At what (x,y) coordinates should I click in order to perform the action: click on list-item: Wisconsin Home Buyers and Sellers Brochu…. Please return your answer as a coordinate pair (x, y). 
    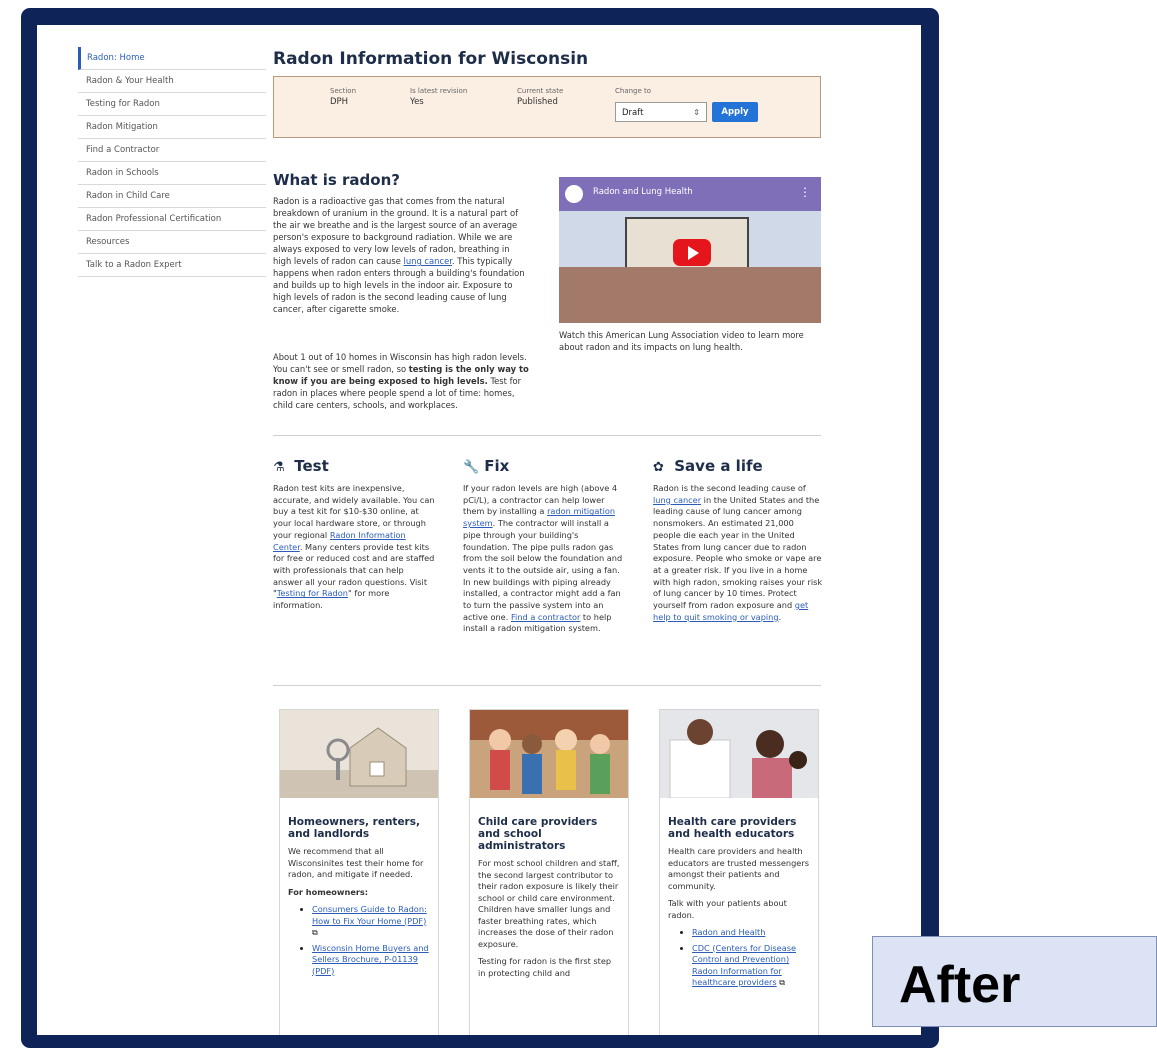
    Looking at the image, I should click on (371, 960).